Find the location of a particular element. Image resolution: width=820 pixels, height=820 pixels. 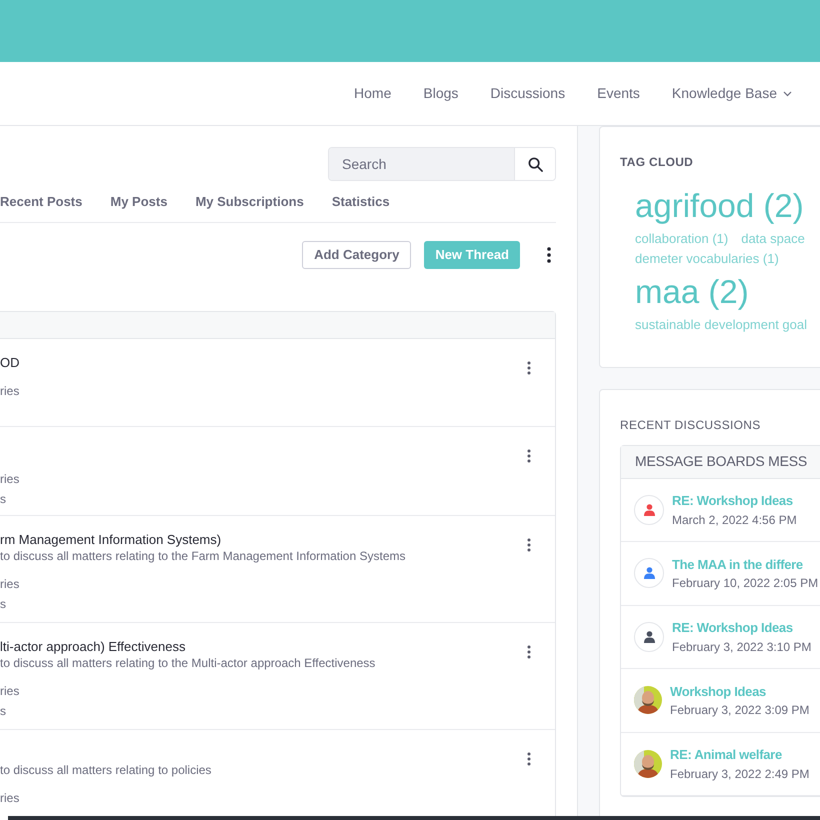

card-title: RECENT DISCUSSIONS is located at coordinates (691, 425).